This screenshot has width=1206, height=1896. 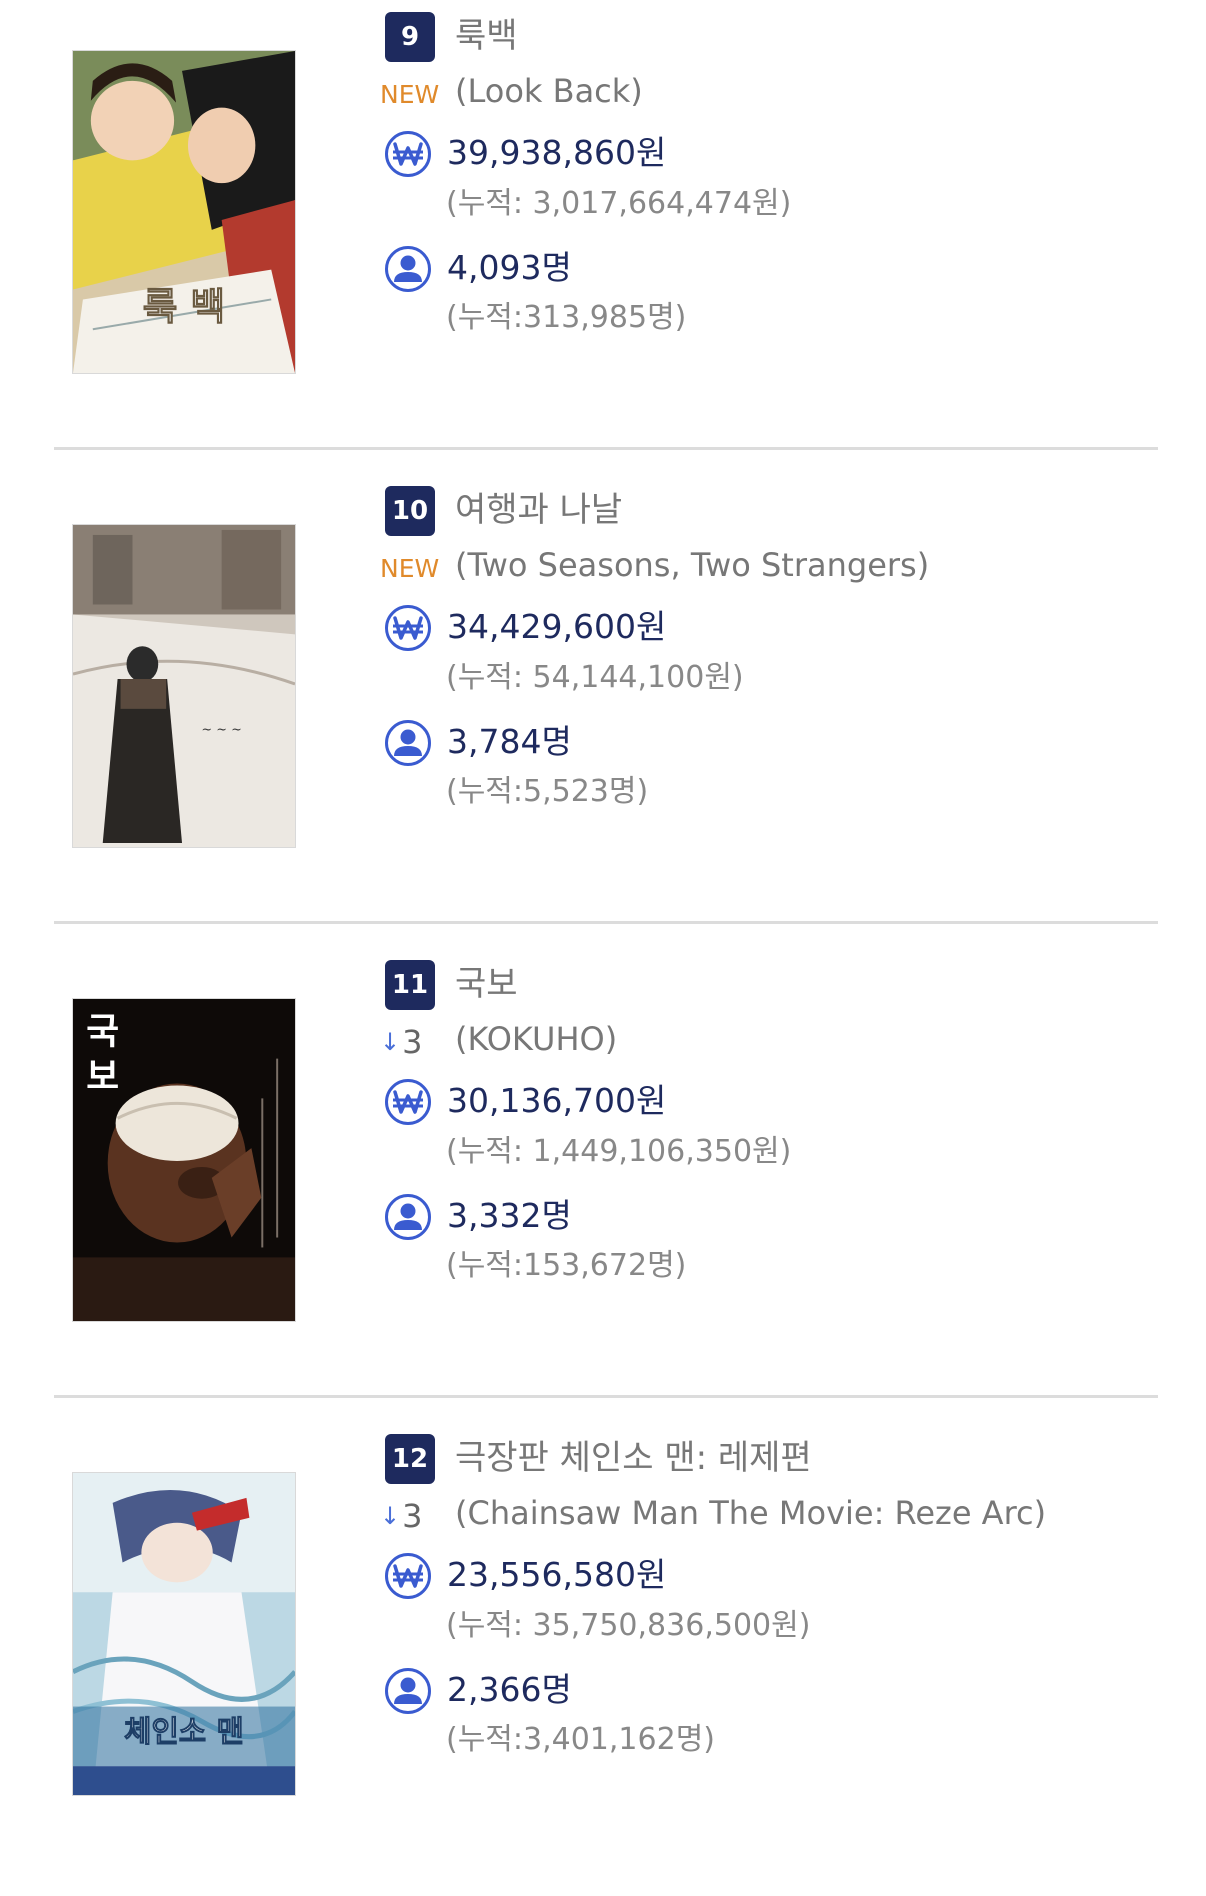 I want to click on poster-title-art: 체인소 맨, so click(x=184, y=1731).